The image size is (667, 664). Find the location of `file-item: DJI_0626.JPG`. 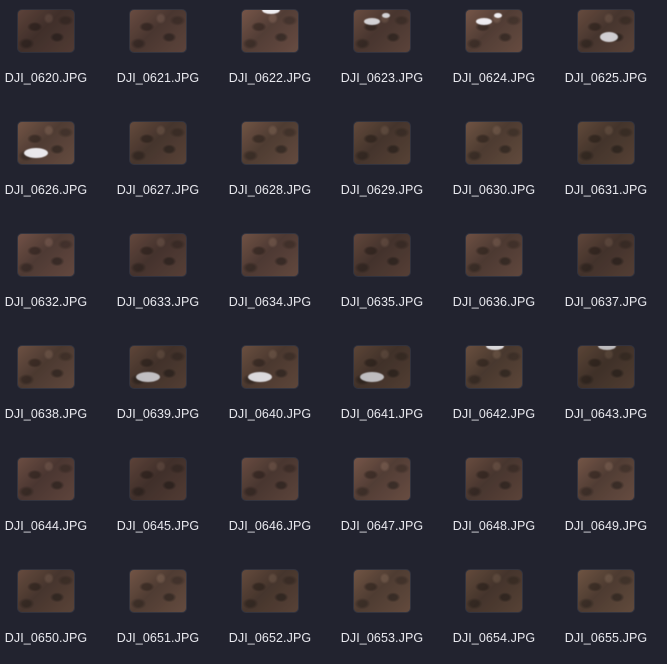

file-item: DJI_0626.JPG is located at coordinates (45, 172).